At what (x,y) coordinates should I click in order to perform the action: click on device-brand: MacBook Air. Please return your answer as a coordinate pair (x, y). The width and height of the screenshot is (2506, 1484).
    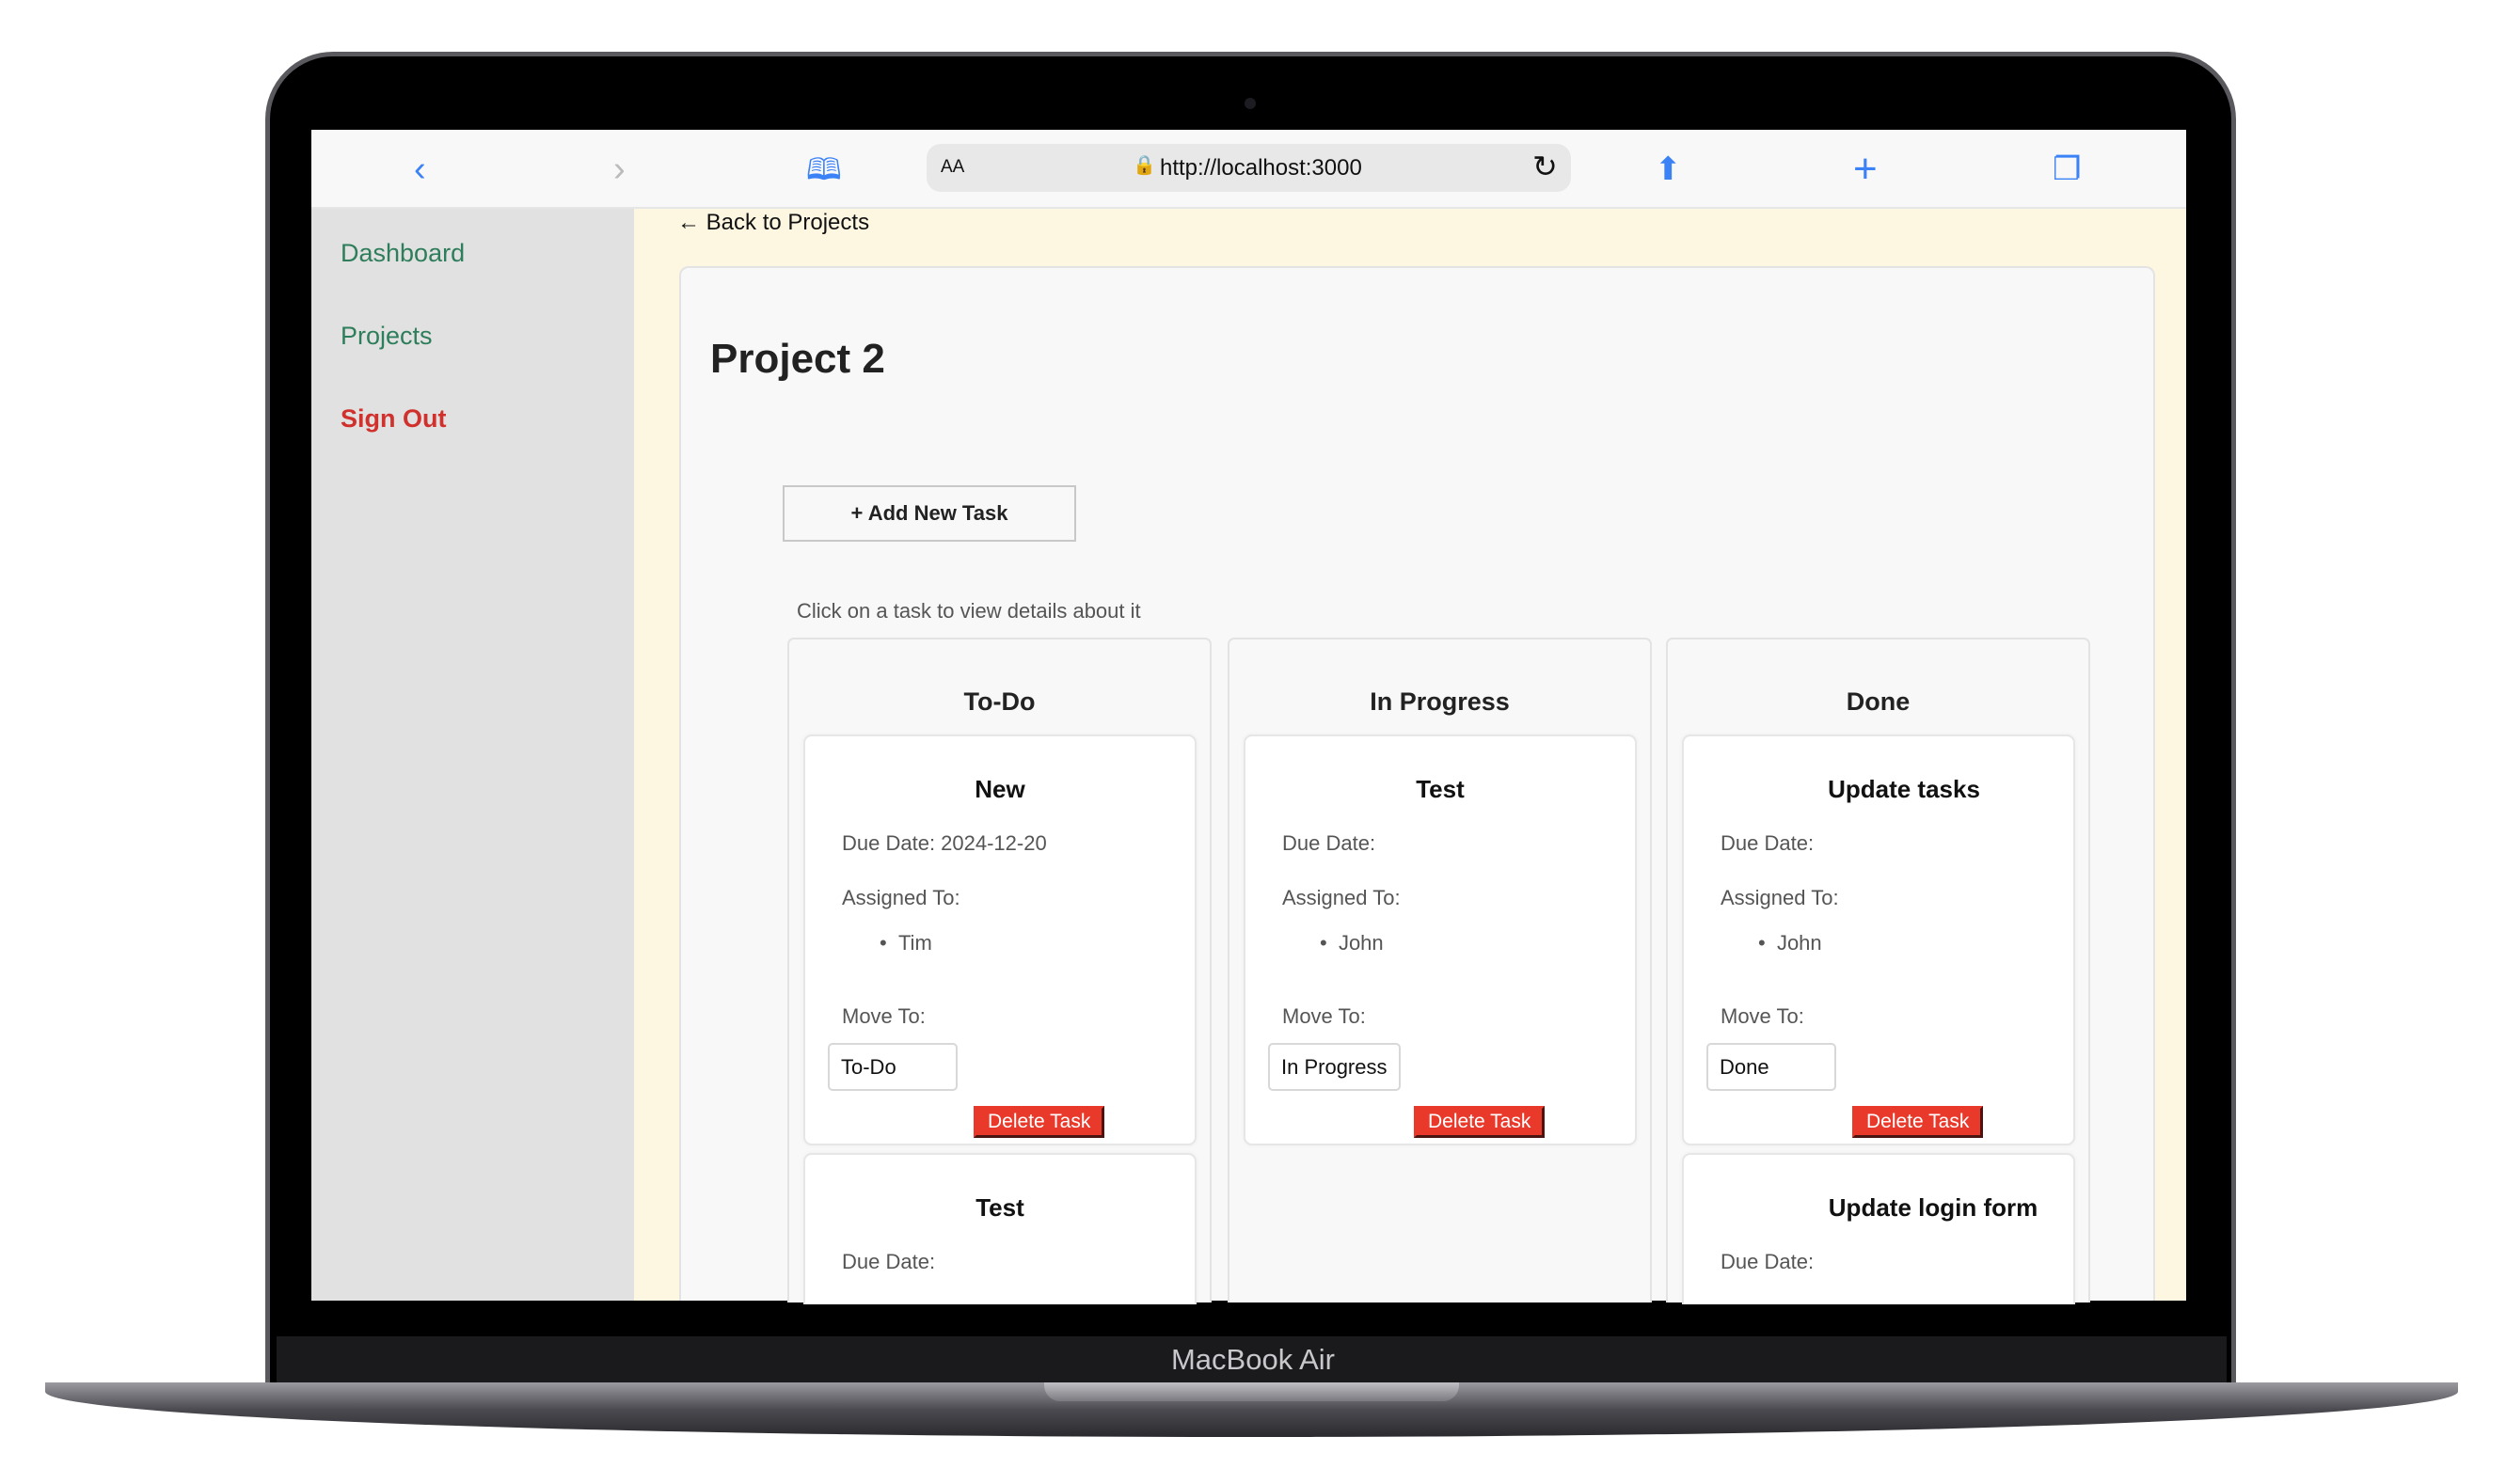
    Looking at the image, I should click on (1252, 1359).